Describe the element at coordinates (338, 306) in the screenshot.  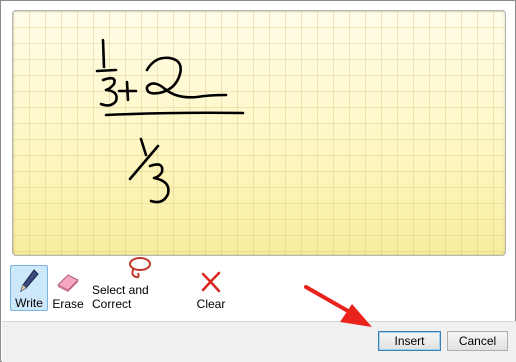
I see `annotation-arrow-icon` at that location.